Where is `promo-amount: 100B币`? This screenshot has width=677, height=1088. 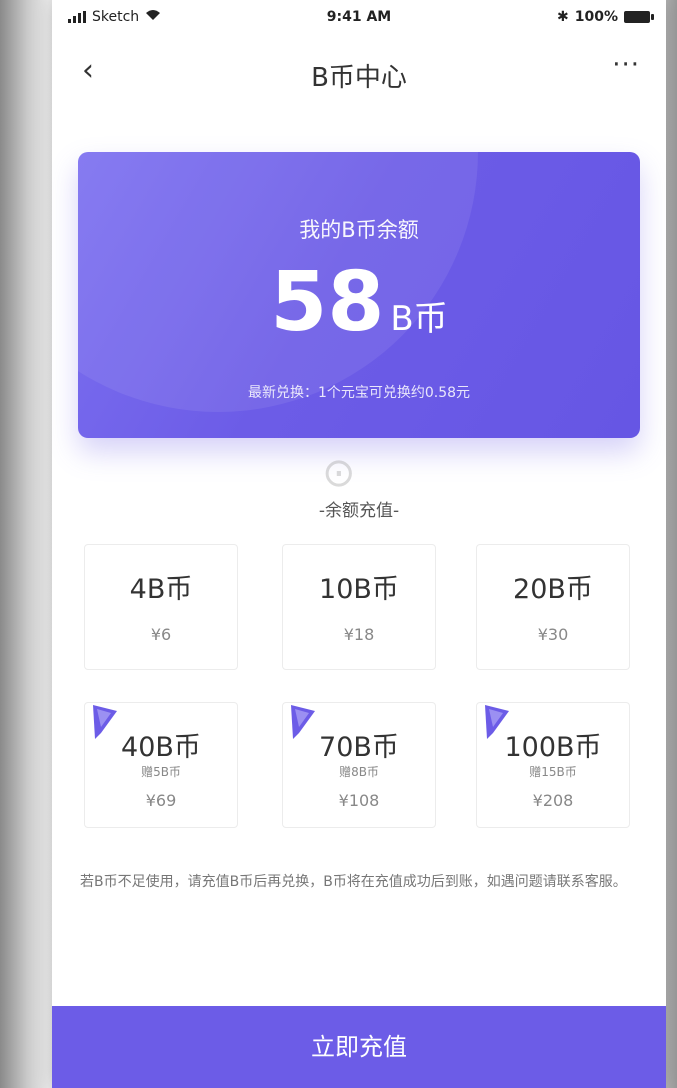
promo-amount: 100B币 is located at coordinates (553, 747).